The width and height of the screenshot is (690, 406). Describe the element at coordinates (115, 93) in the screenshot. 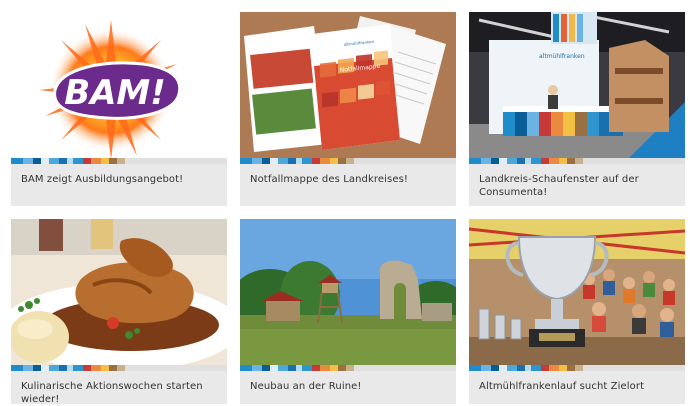

I see `bam-logo-text: BAM!` at that location.